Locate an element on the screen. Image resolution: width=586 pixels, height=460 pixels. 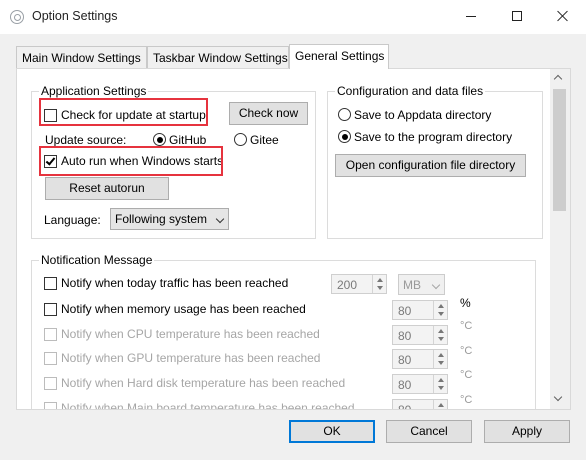
open-config-dir-button: Open configuration file directory is located at coordinates (430, 165).